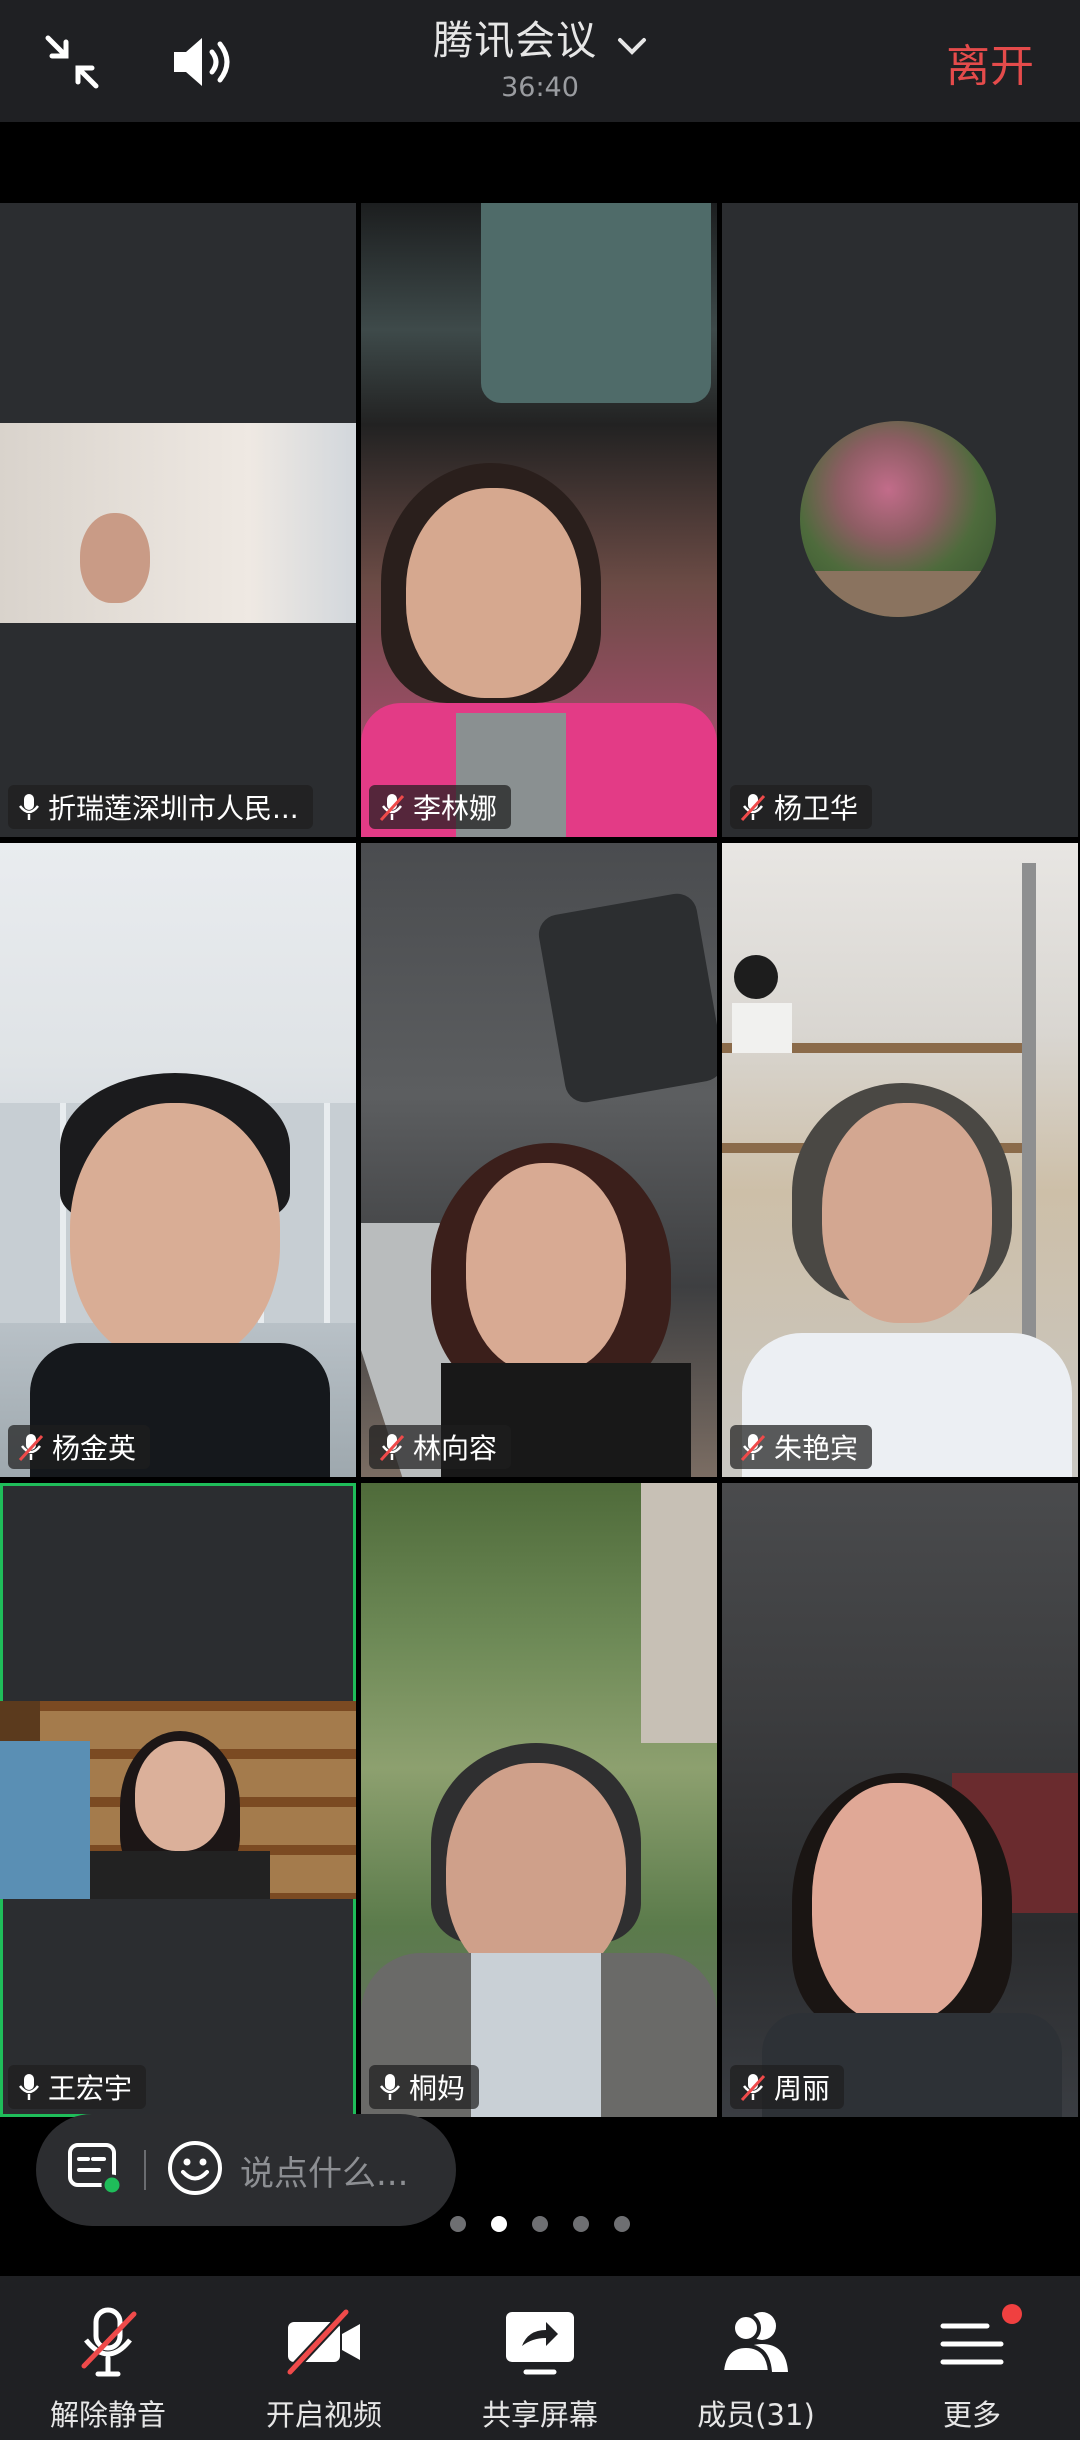 The width and height of the screenshot is (1080, 2440). I want to click on participant-name: 李林娜, so click(455, 808).